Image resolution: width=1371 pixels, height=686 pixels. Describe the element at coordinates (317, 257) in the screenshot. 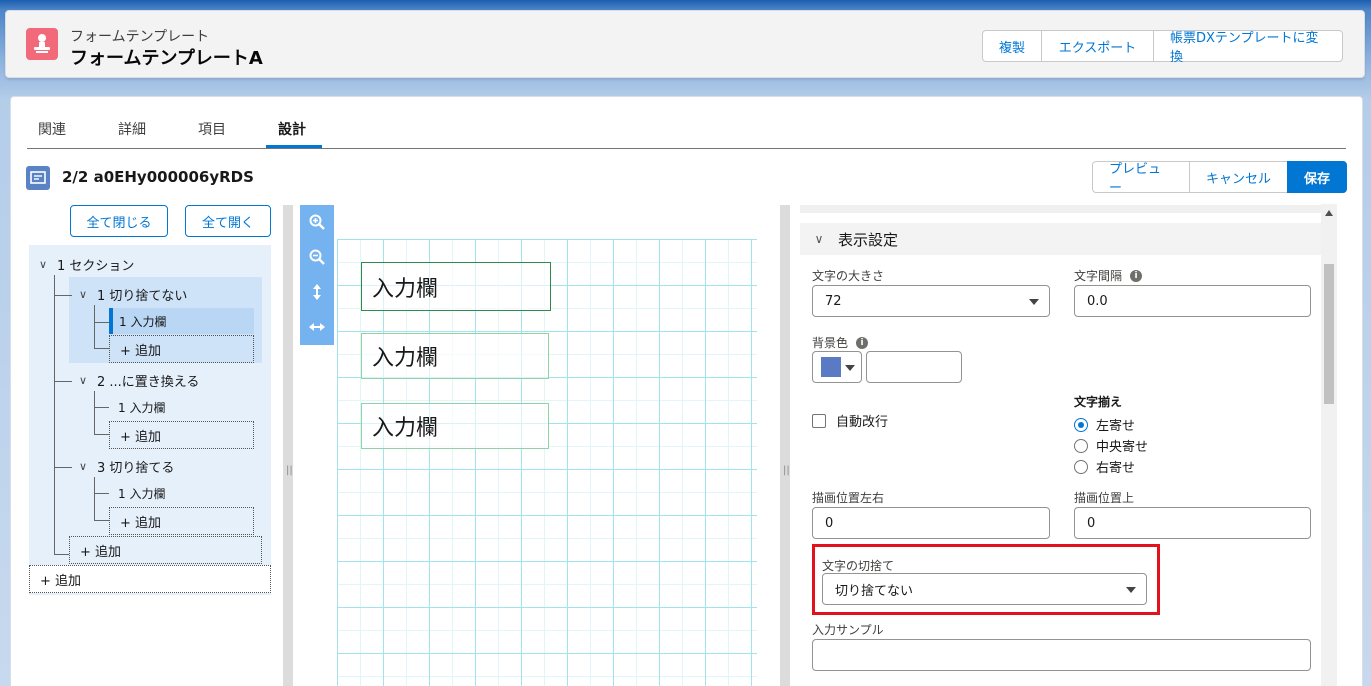

I see `zoom-out-icon` at that location.